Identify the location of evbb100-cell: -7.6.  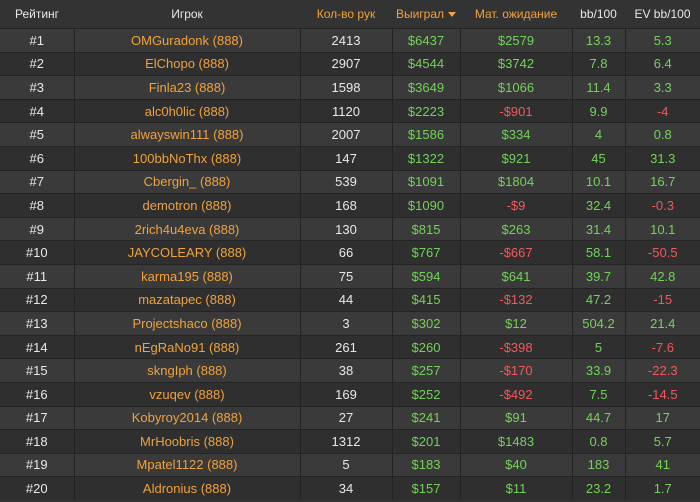
(662, 346).